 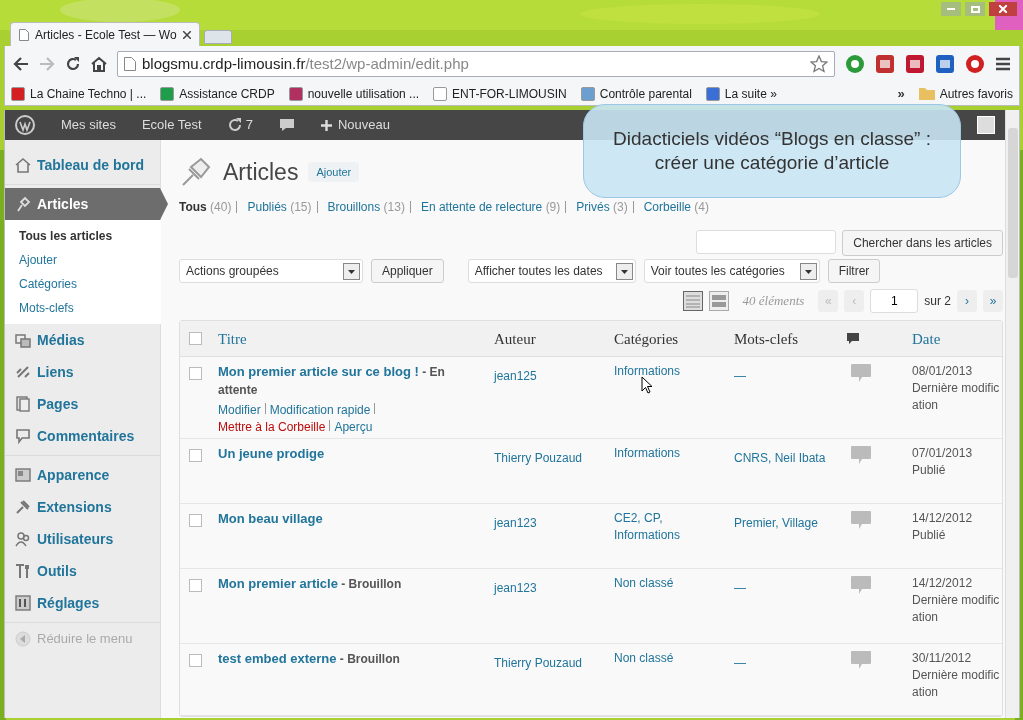 What do you see at coordinates (279, 207) in the screenshot?
I see `status-filter-link: Publiés (15)` at bounding box center [279, 207].